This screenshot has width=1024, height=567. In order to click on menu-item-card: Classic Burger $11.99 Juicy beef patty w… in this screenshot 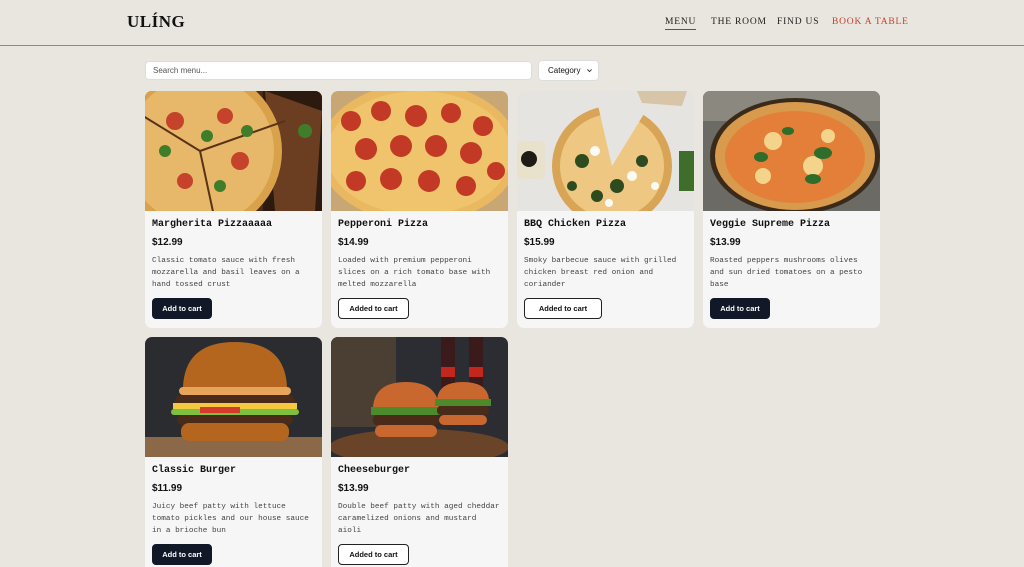, I will do `click(233, 452)`.